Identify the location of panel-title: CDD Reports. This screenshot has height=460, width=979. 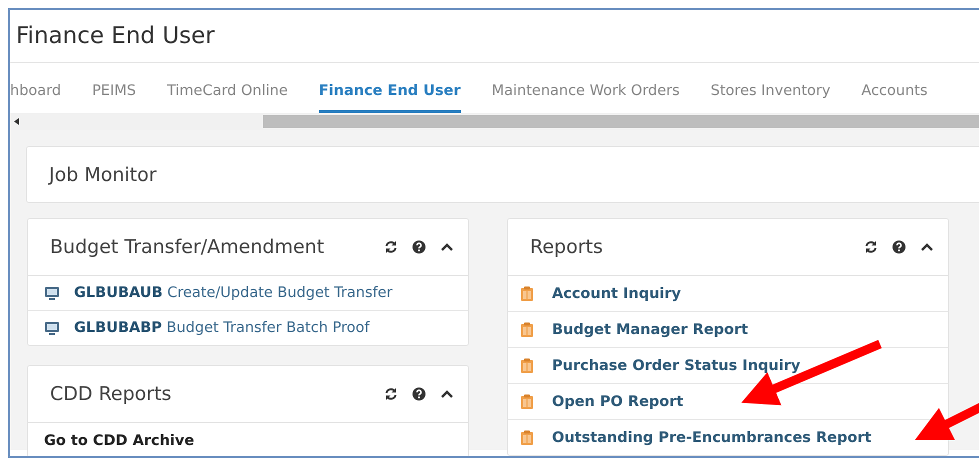
(111, 394).